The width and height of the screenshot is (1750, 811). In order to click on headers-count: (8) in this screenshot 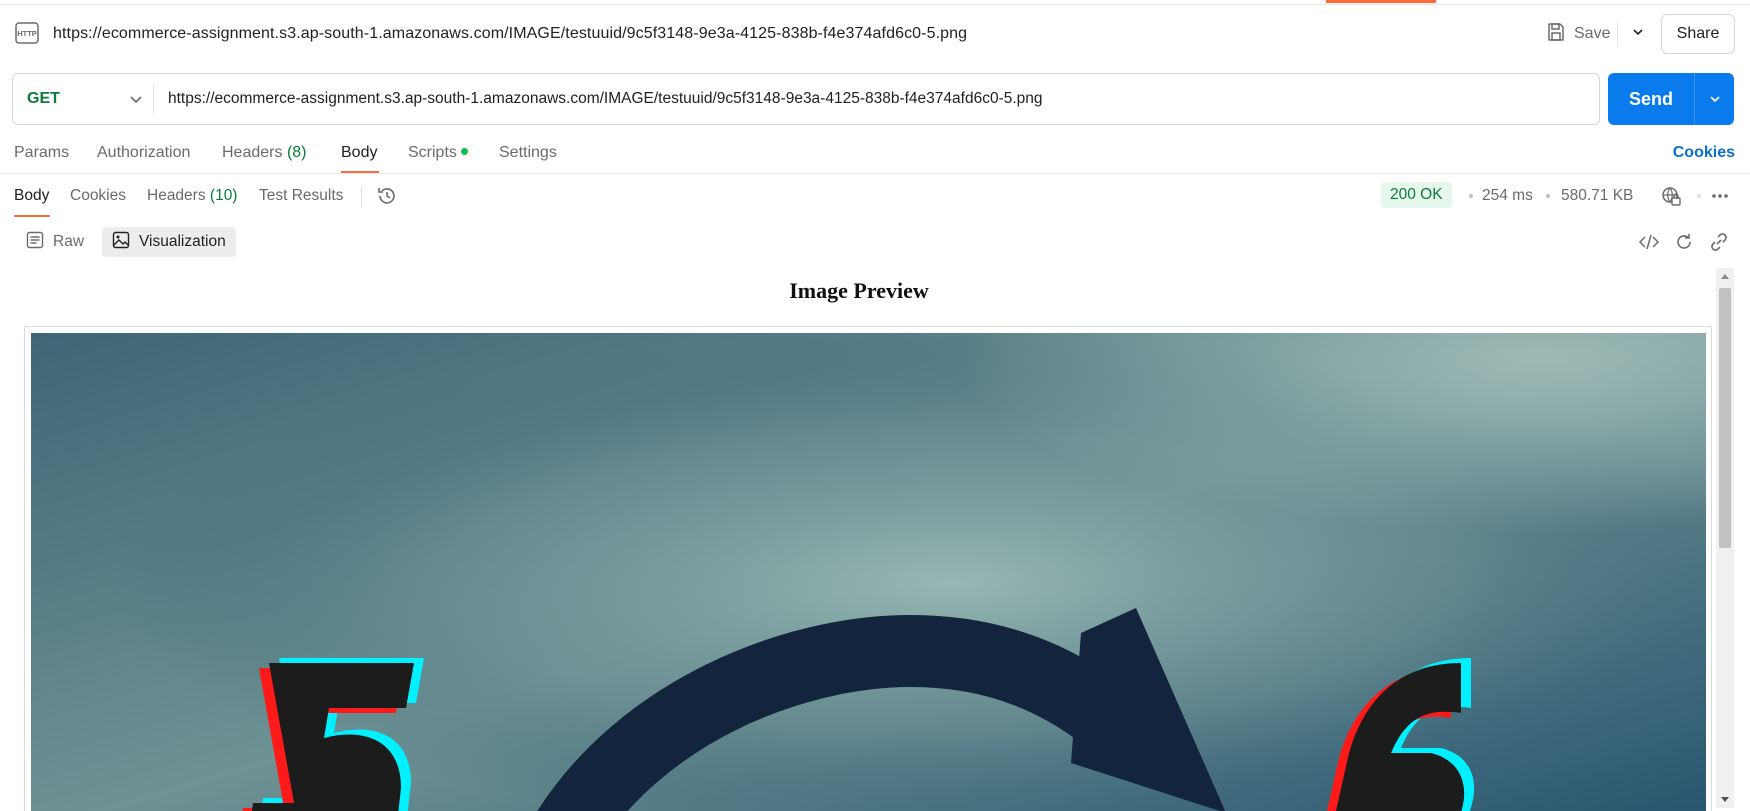, I will do `click(296, 152)`.